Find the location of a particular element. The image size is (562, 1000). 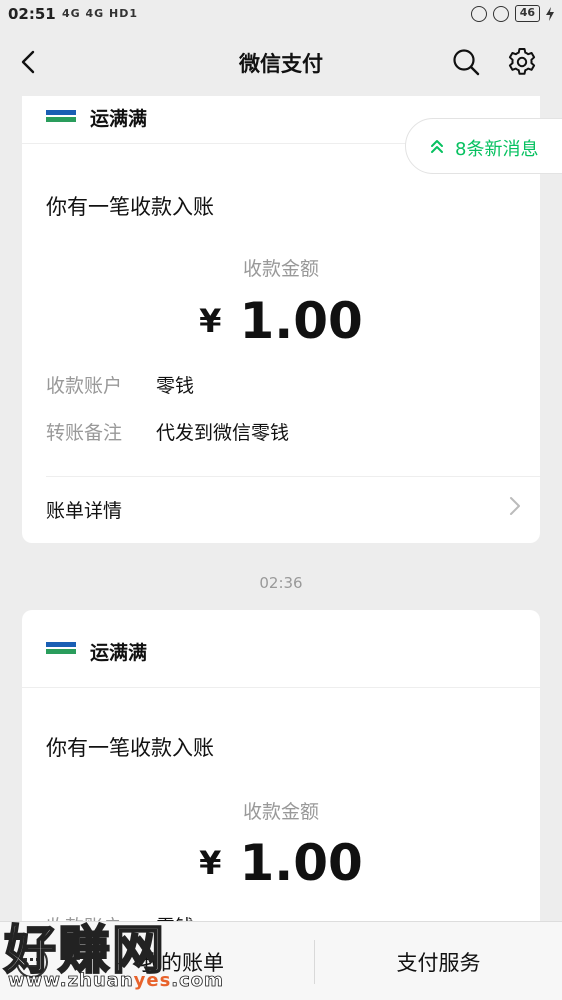

bill-detail-link: 账单详情 is located at coordinates (84, 509).